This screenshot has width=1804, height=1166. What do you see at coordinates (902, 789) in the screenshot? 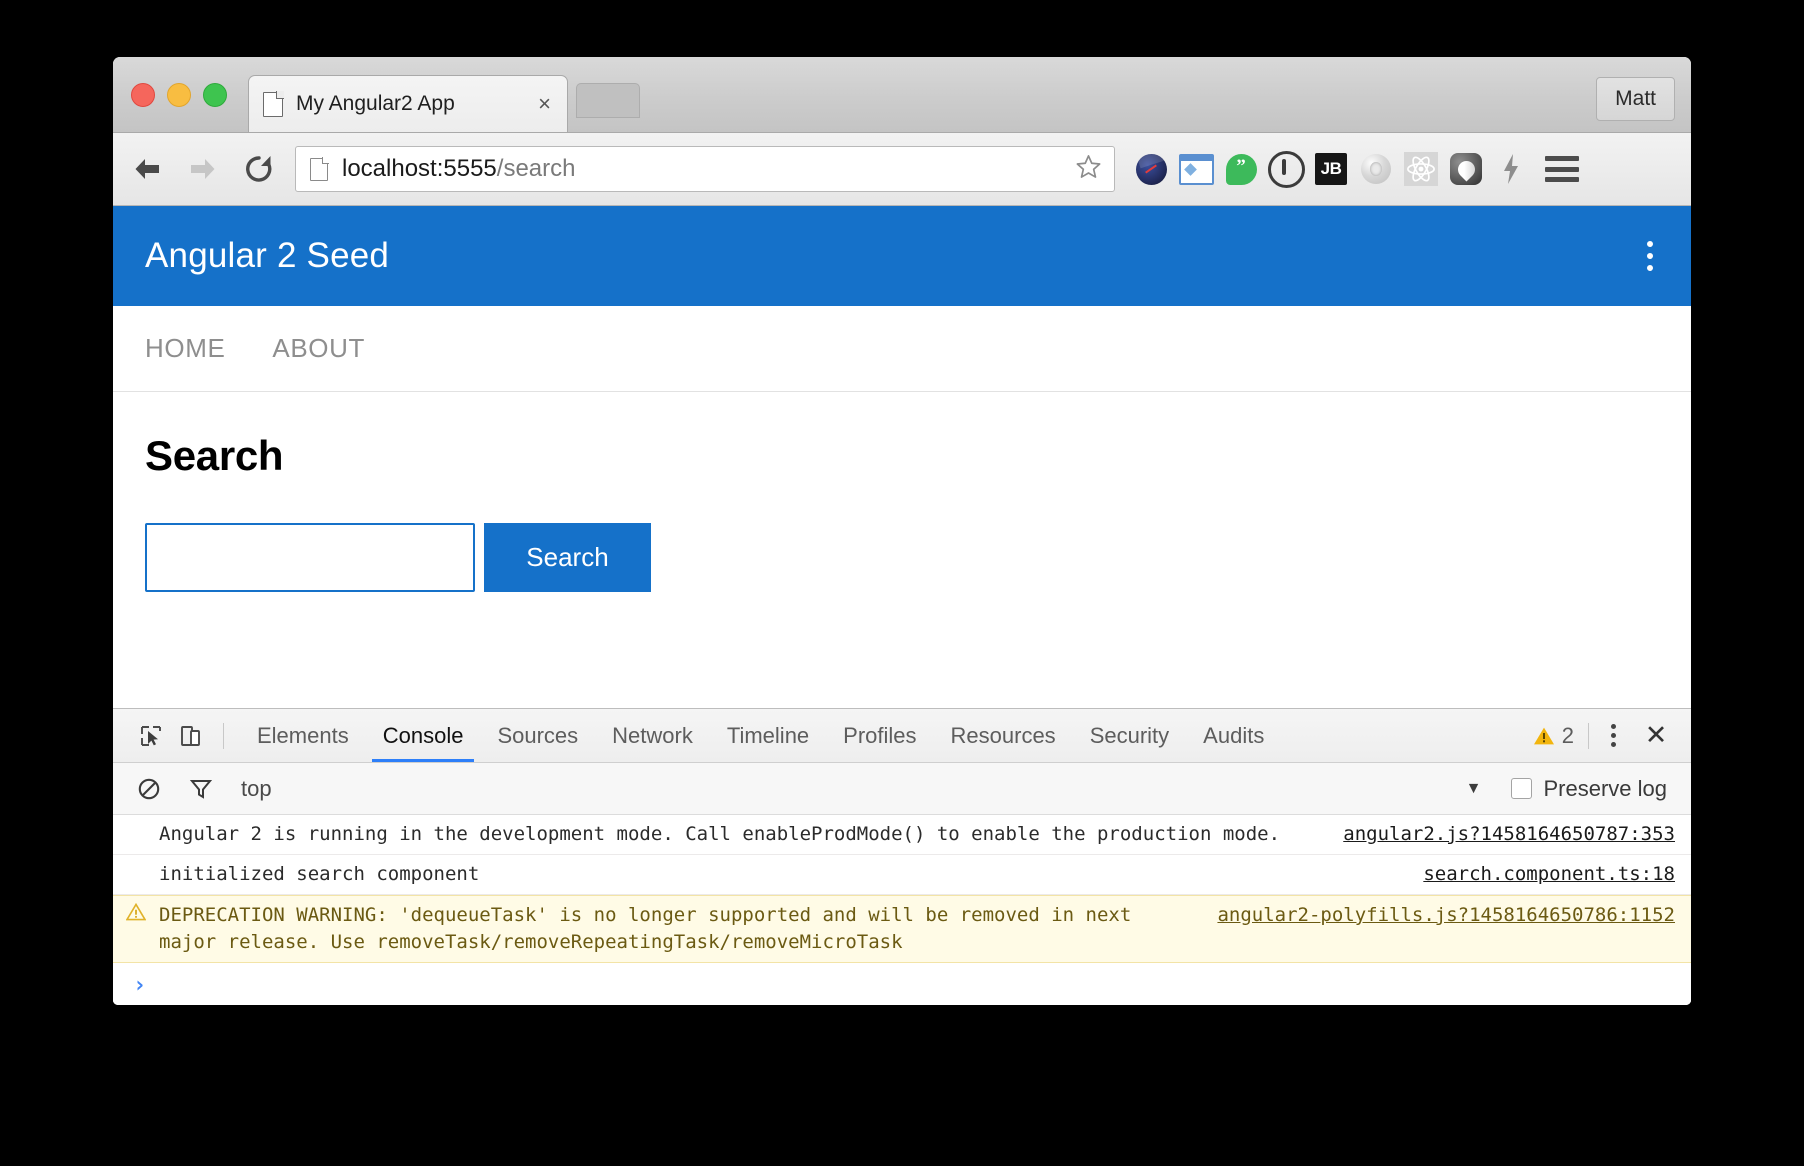
I see `console-filter-bar: top ▼ Preserve log` at bounding box center [902, 789].